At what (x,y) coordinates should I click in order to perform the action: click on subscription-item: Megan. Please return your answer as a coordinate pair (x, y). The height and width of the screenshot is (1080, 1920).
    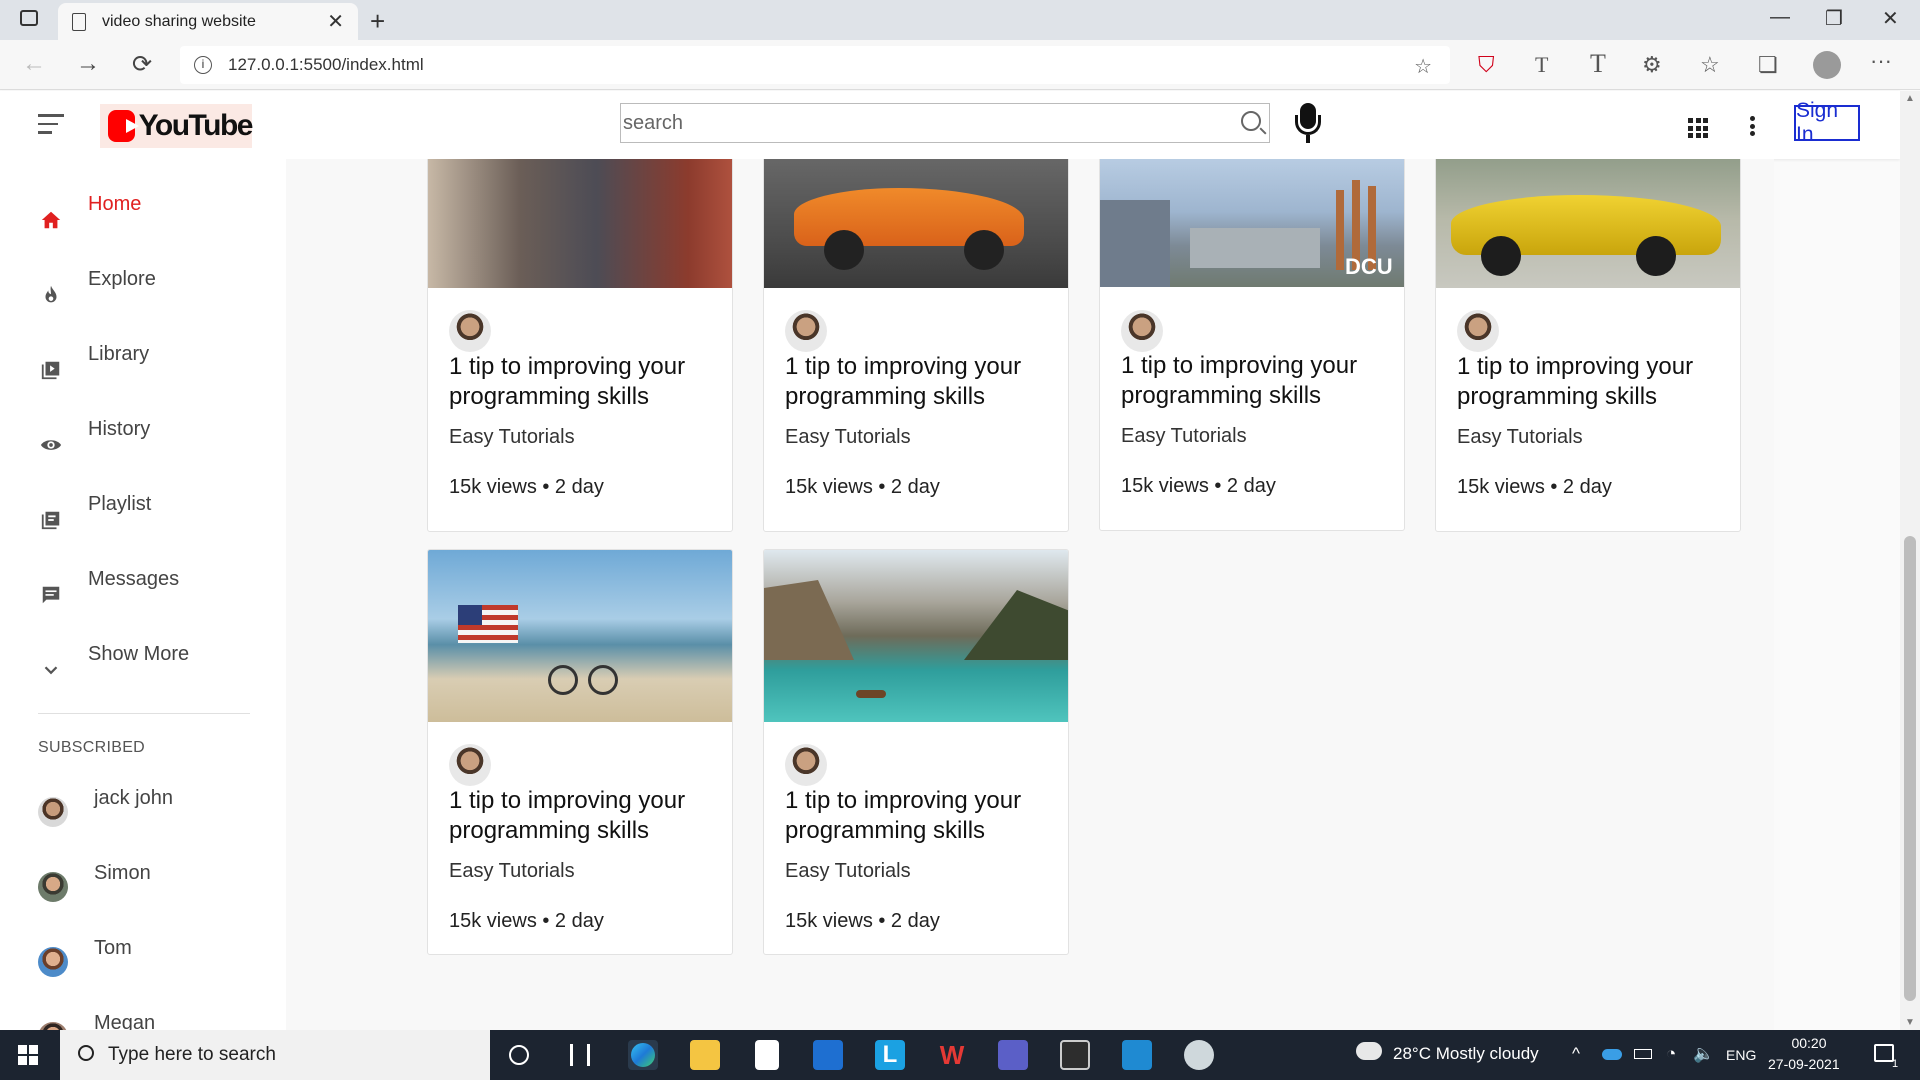
    Looking at the image, I should click on (143, 1021).